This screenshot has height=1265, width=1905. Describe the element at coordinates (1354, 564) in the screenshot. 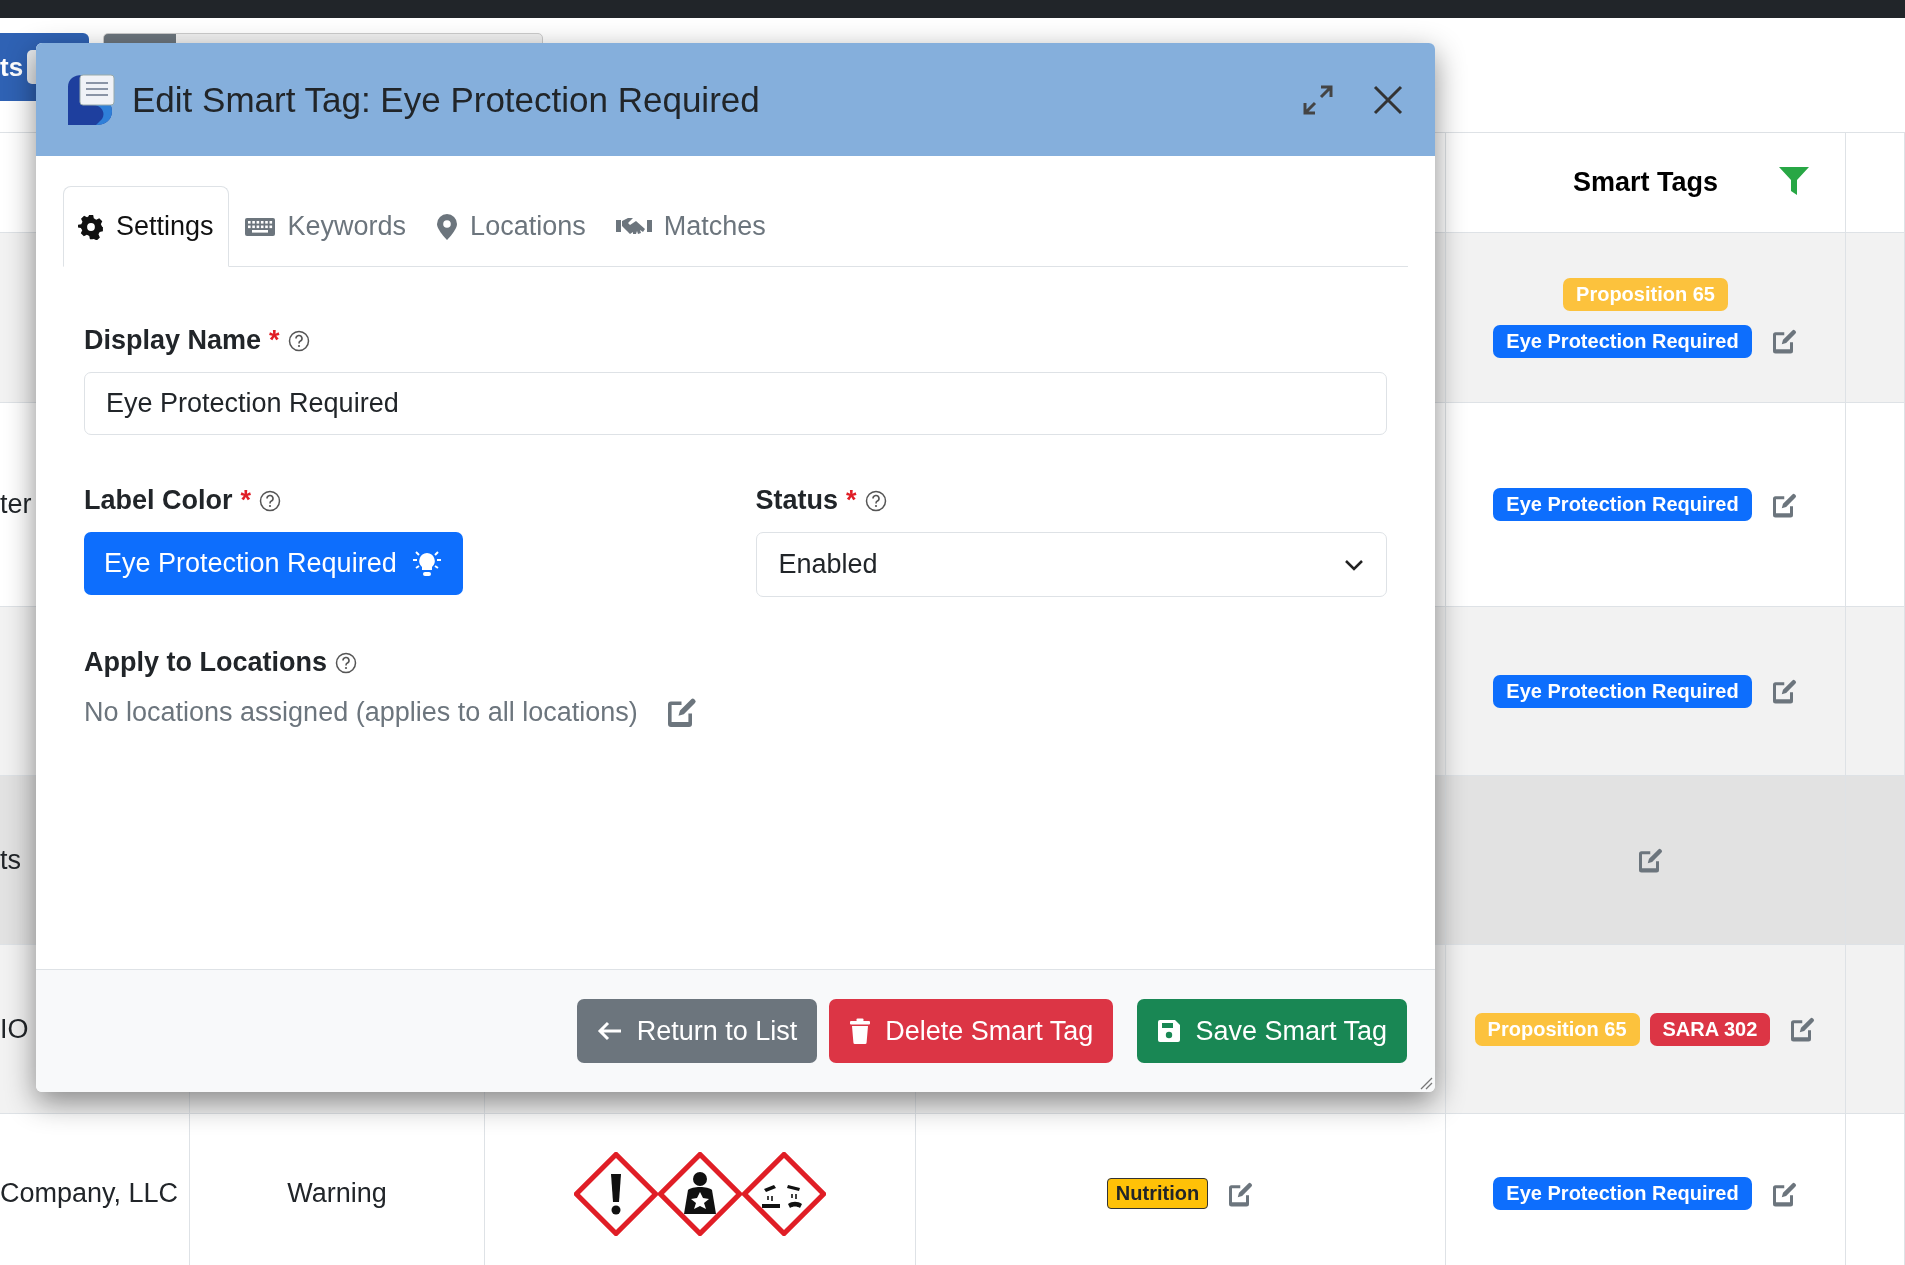

I see `chevron-down-icon` at that location.